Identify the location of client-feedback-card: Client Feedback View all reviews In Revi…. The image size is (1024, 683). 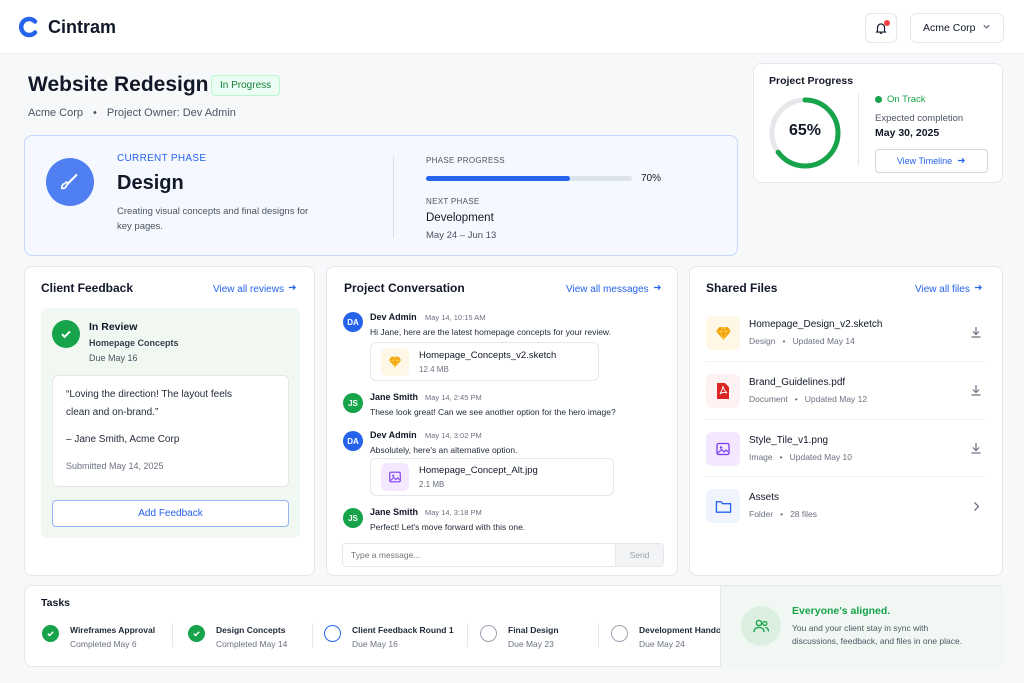
(169, 421).